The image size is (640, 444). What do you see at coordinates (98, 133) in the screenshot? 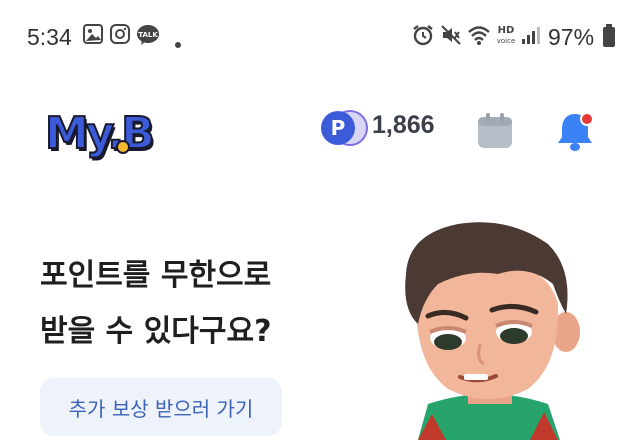
I see `svg-text: My.B` at bounding box center [98, 133].